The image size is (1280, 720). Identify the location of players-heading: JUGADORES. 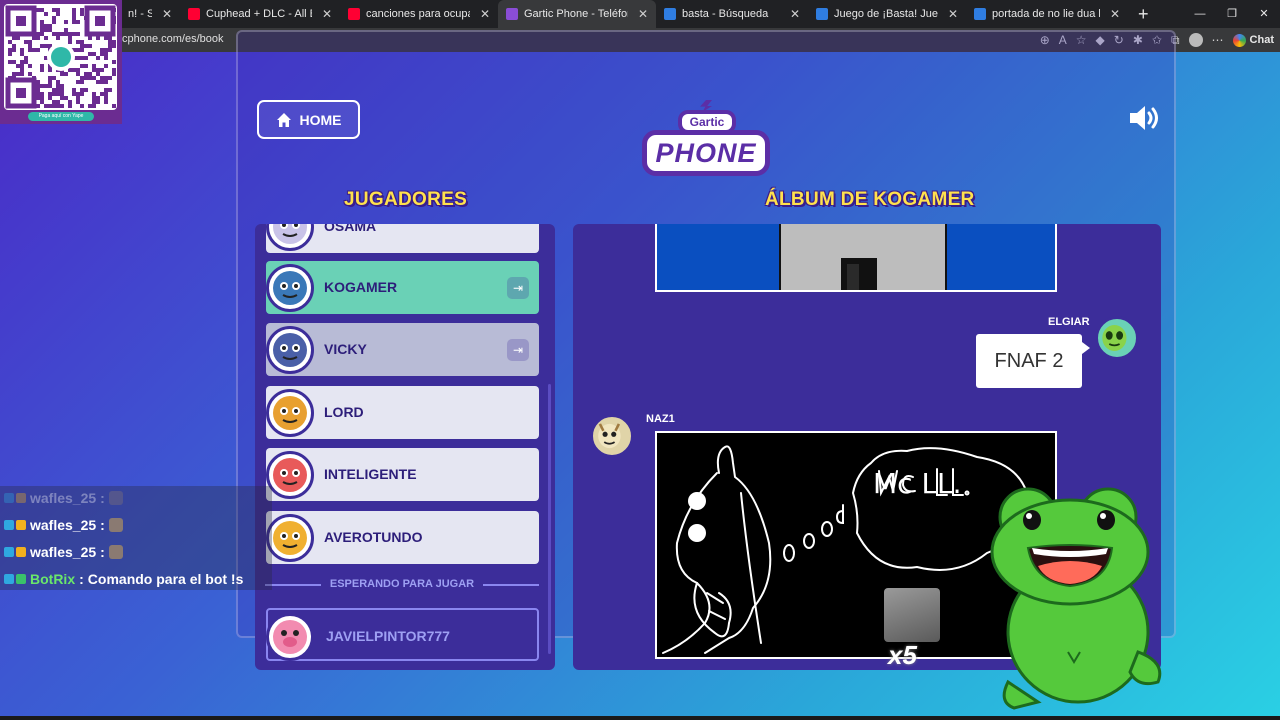
(406, 199).